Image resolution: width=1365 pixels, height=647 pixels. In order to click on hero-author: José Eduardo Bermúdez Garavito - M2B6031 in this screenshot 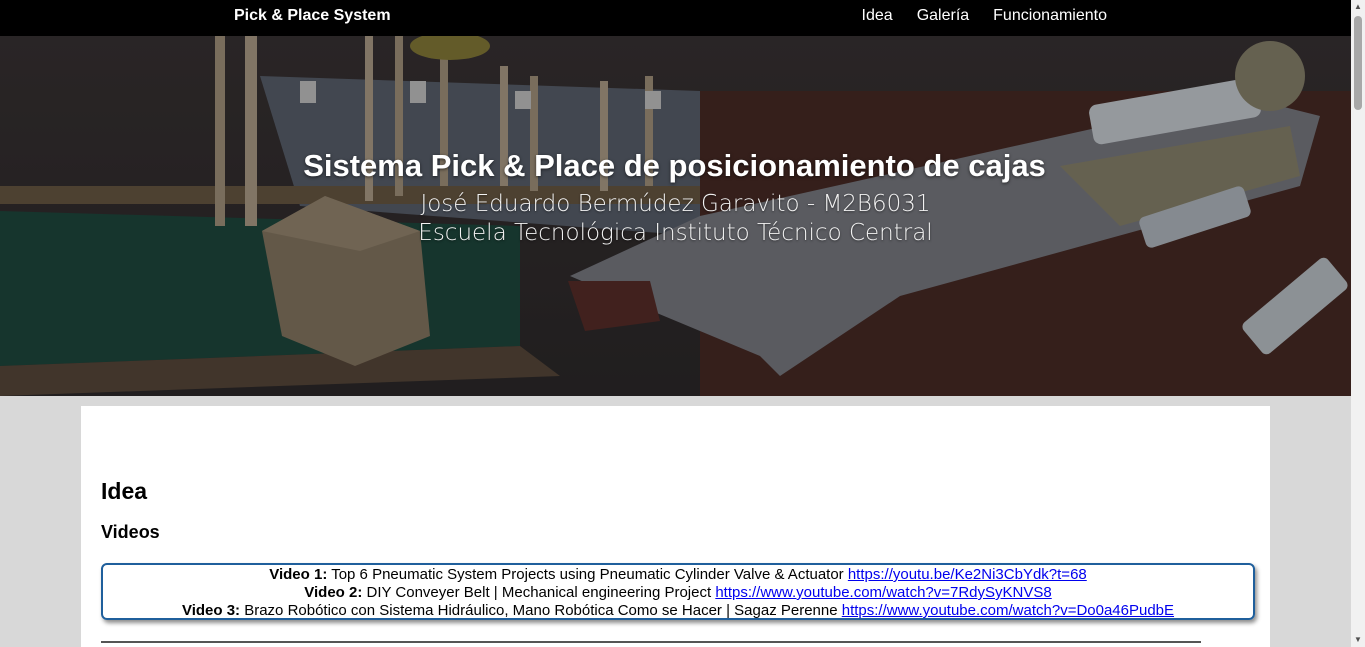, I will do `click(675, 204)`.